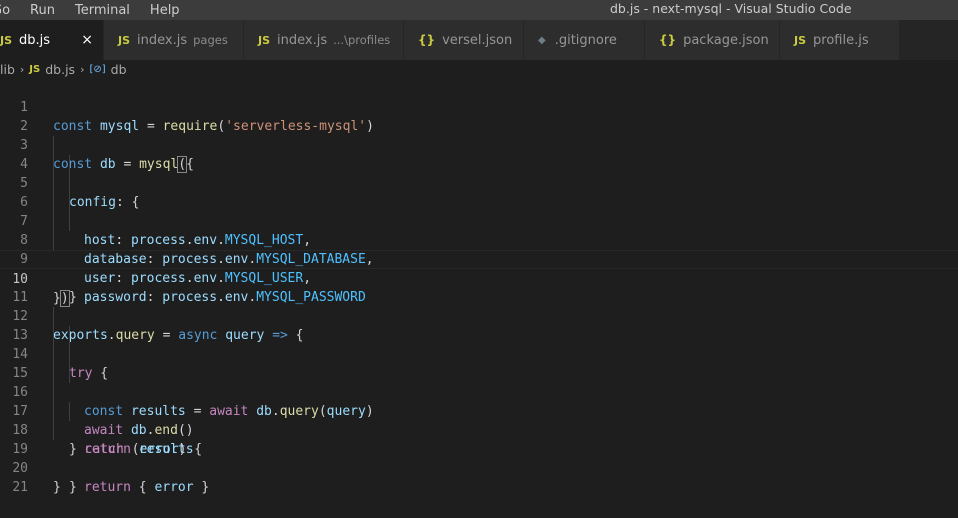  What do you see at coordinates (726, 40) in the screenshot?
I see `tab-label: package.json` at bounding box center [726, 40].